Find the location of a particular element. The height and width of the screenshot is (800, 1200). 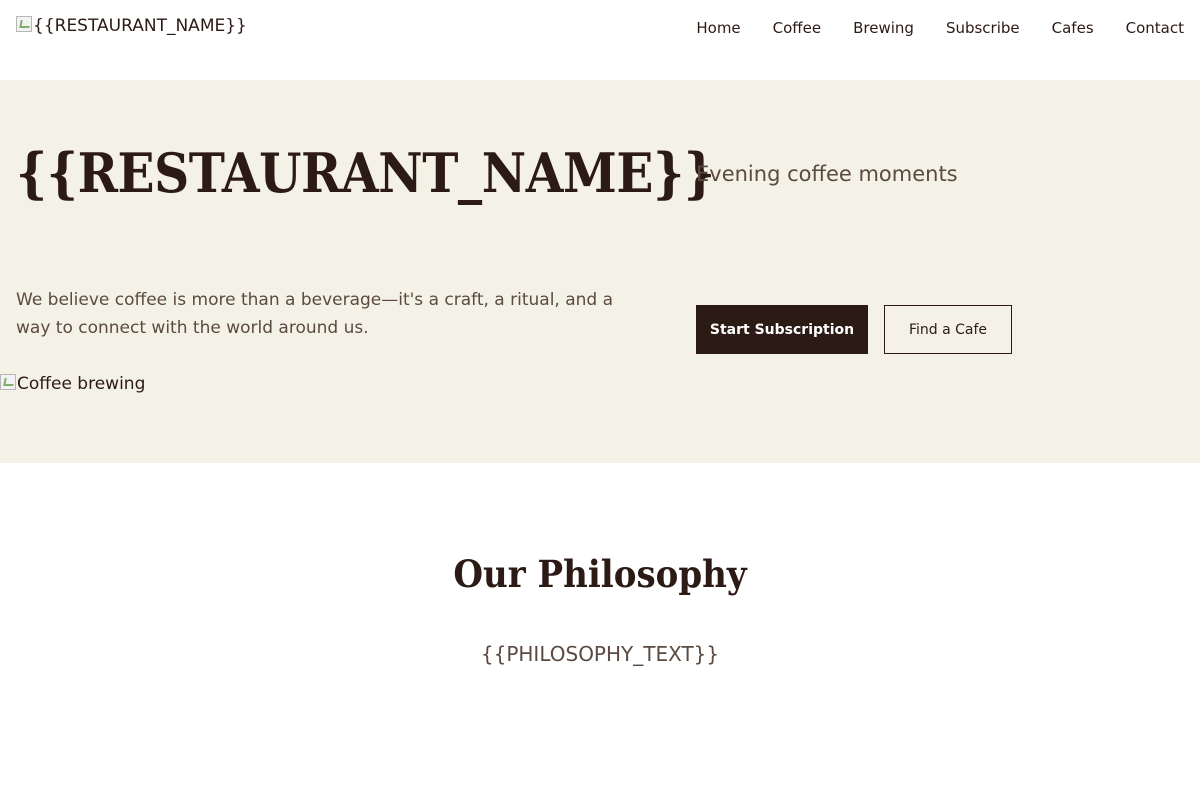

nav-link-brewing: Brewing is located at coordinates (883, 28).